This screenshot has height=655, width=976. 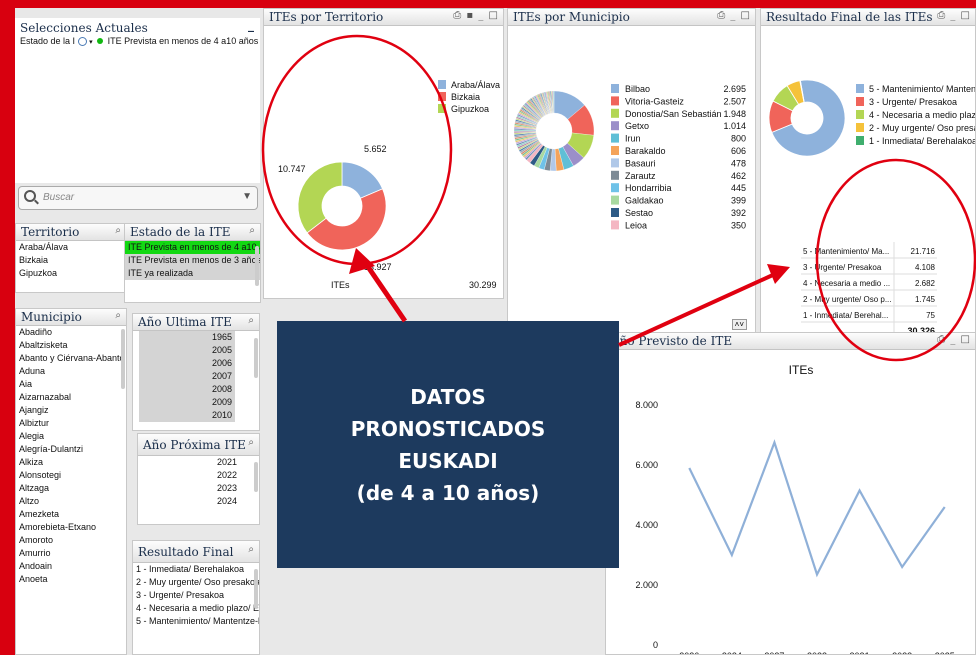 What do you see at coordinates (194, 462) in the screenshot?
I see `list-item: 2021` at bounding box center [194, 462].